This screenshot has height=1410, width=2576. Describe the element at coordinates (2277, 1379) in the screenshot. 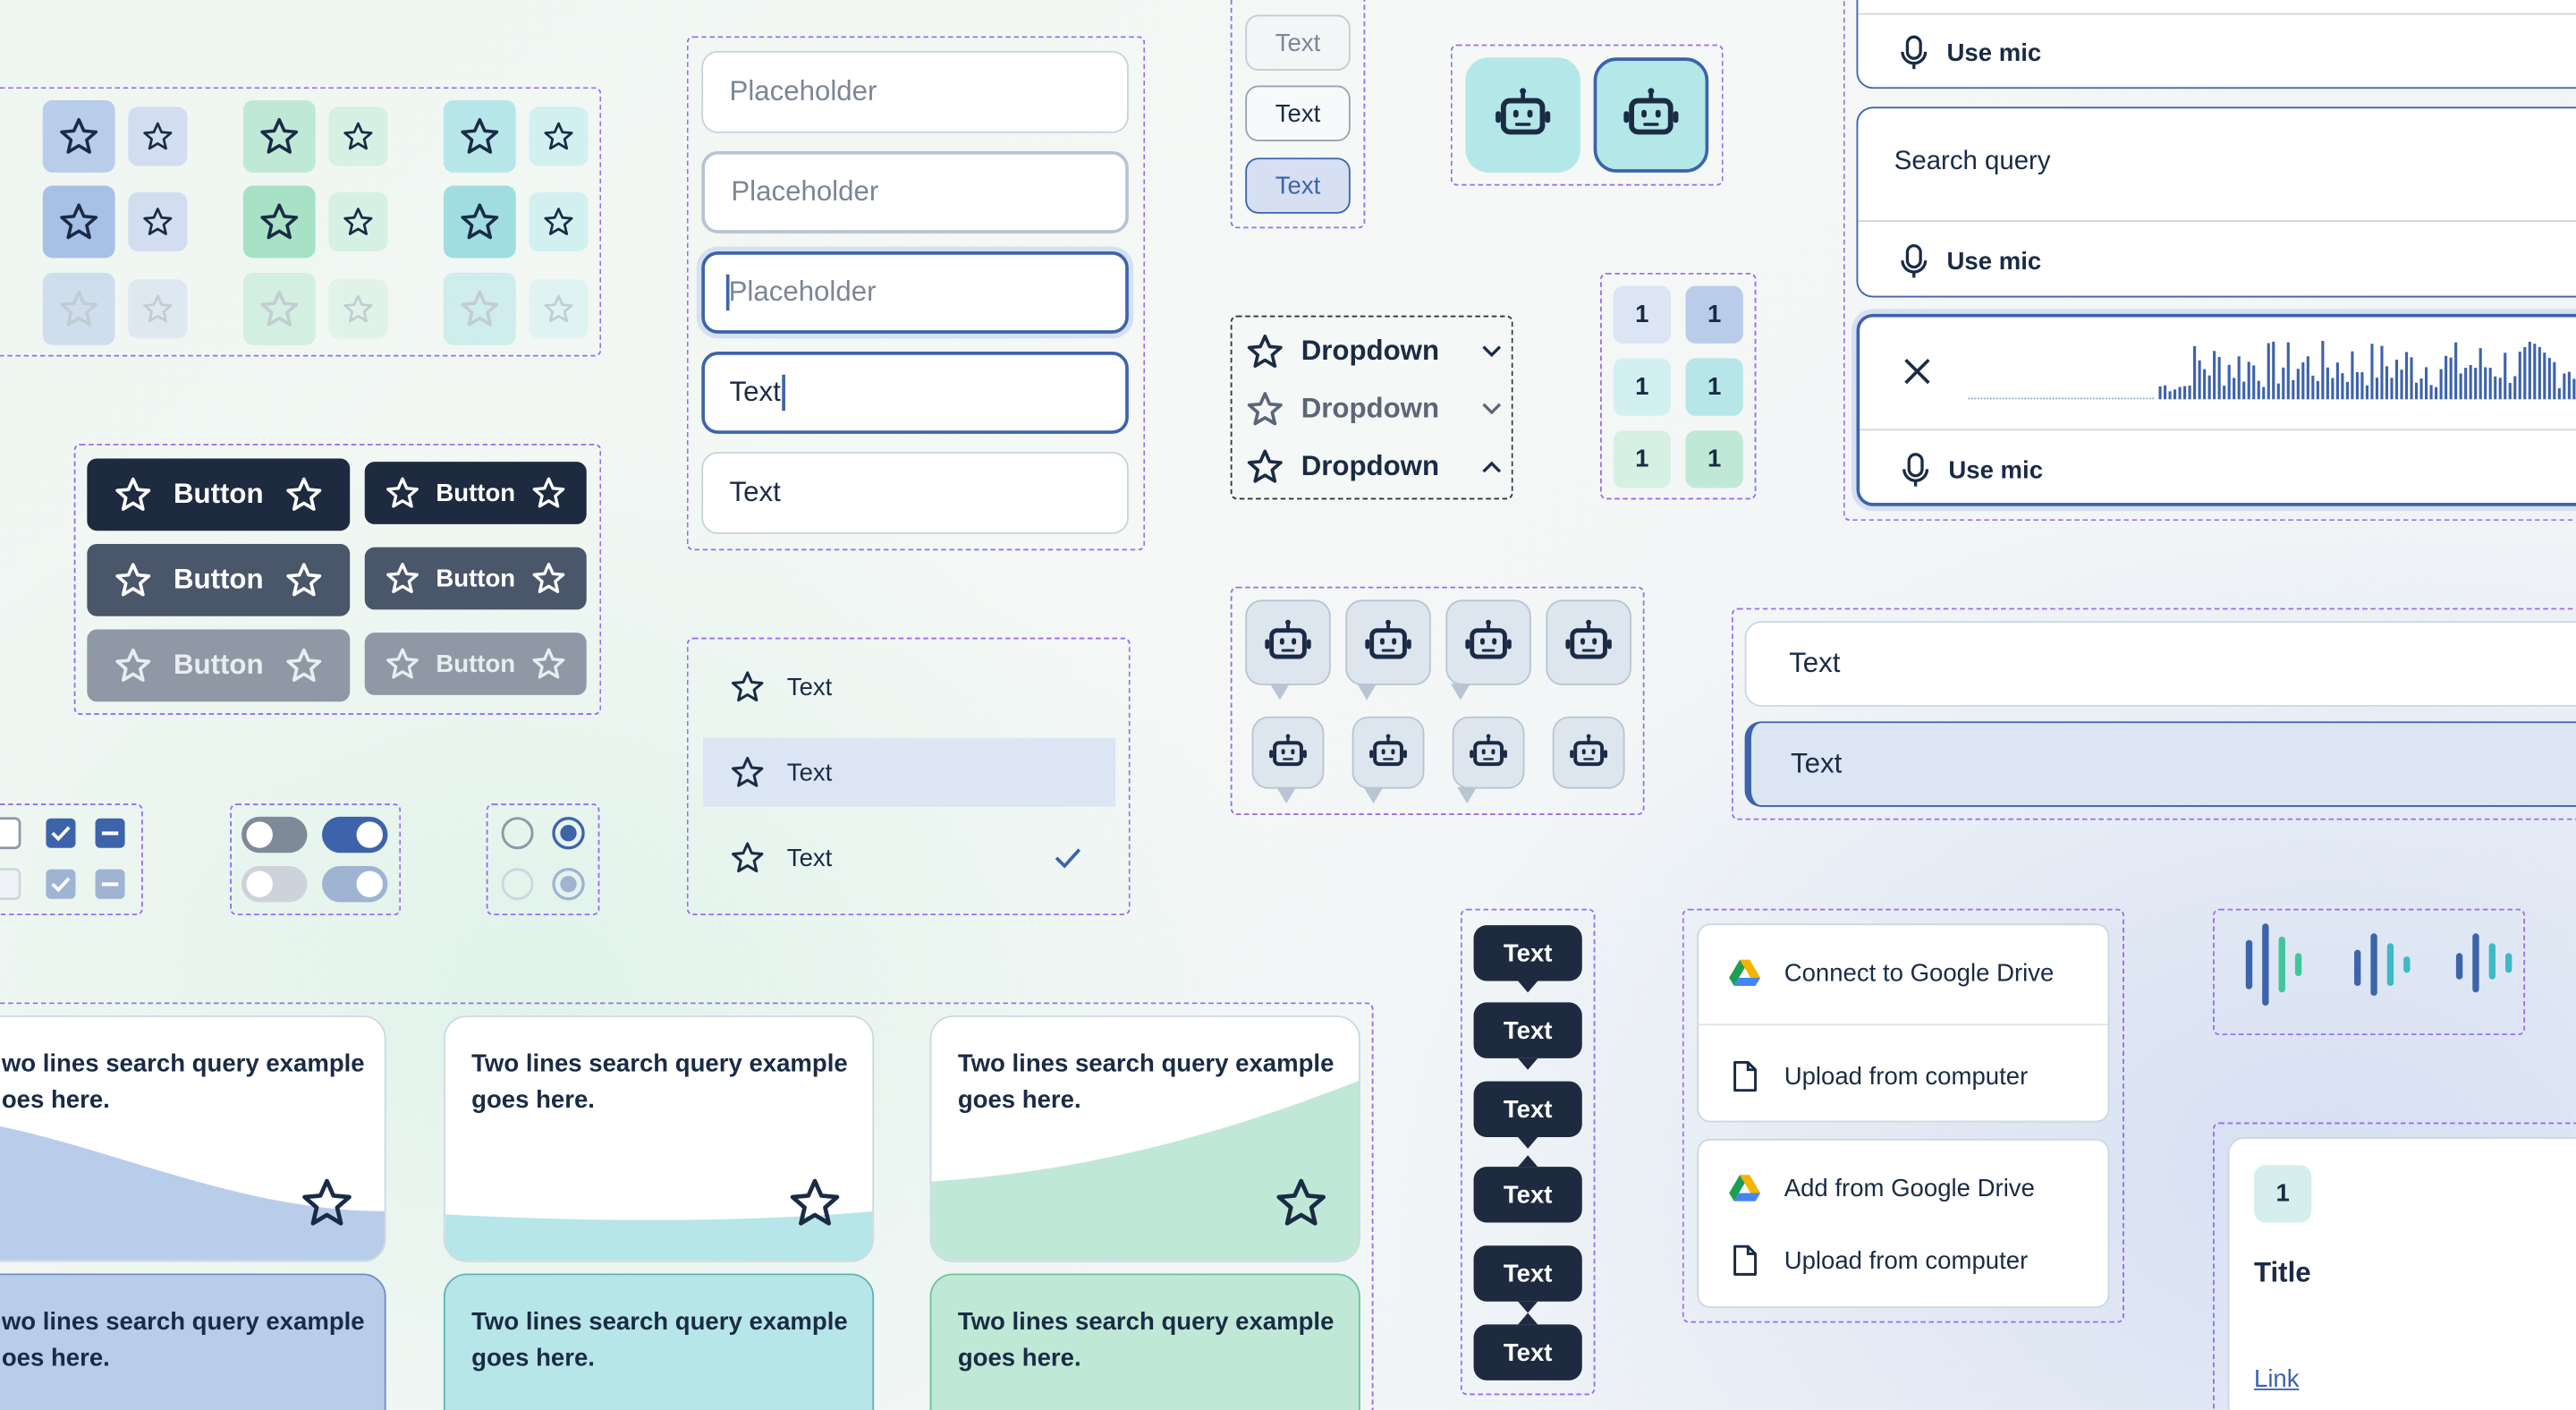

I see `tile-link: Link` at that location.